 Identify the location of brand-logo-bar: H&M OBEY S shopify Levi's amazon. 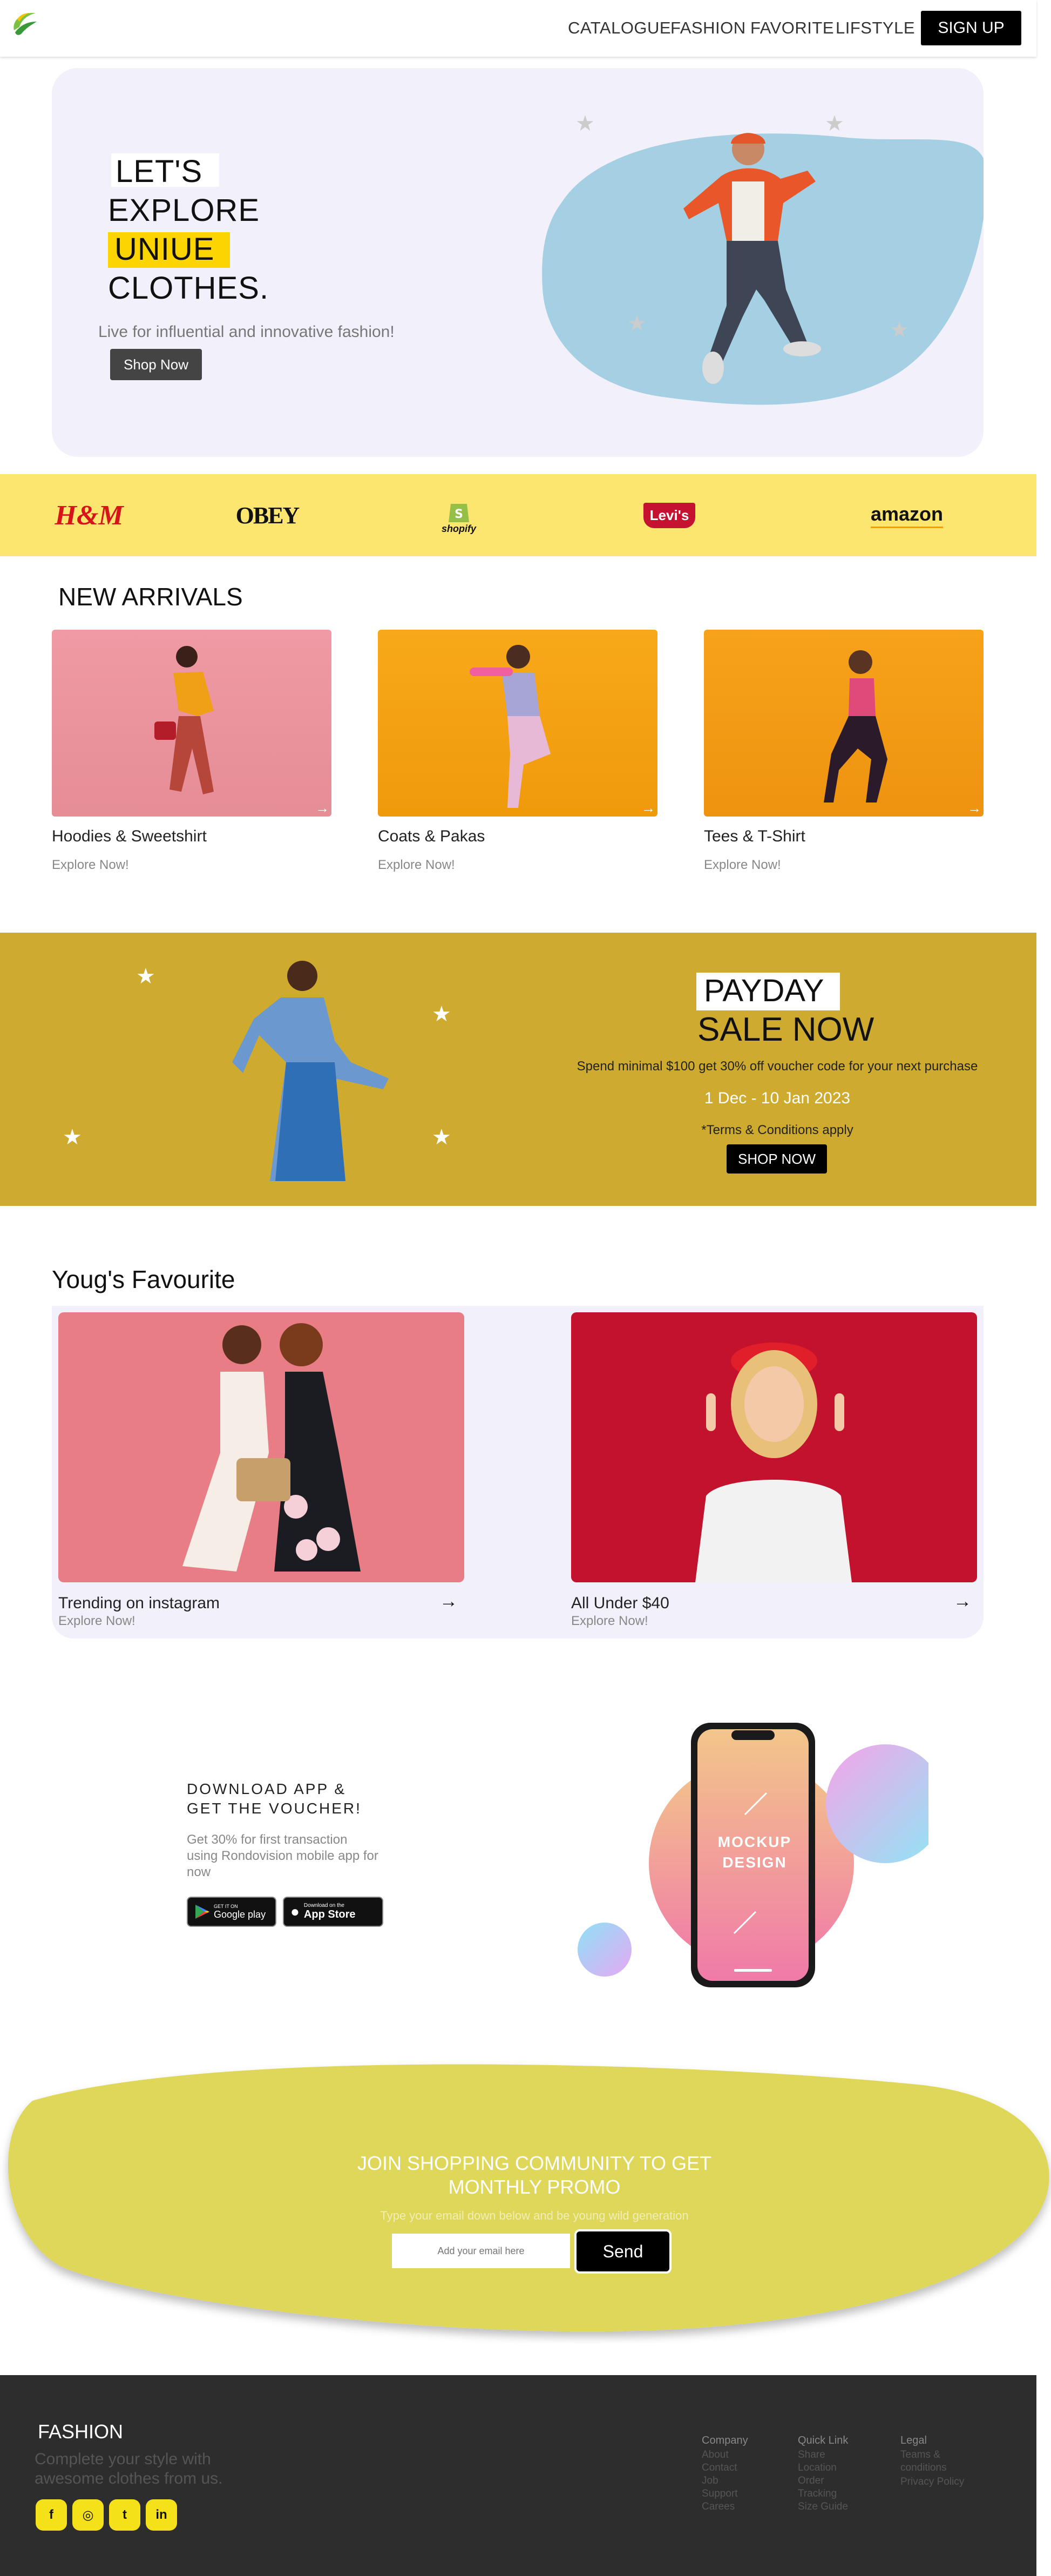
(518, 515).